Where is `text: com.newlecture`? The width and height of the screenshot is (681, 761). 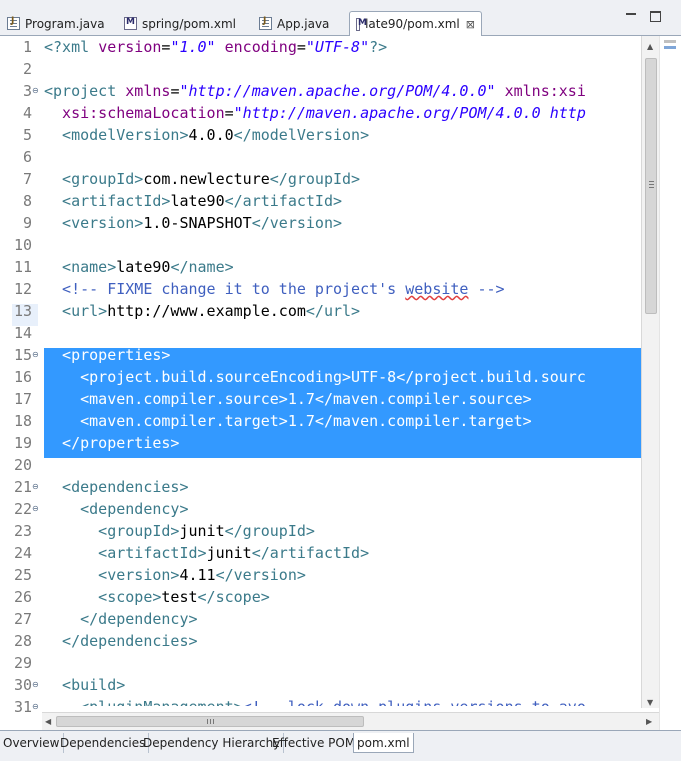 text: com.newlecture is located at coordinates (206, 179).